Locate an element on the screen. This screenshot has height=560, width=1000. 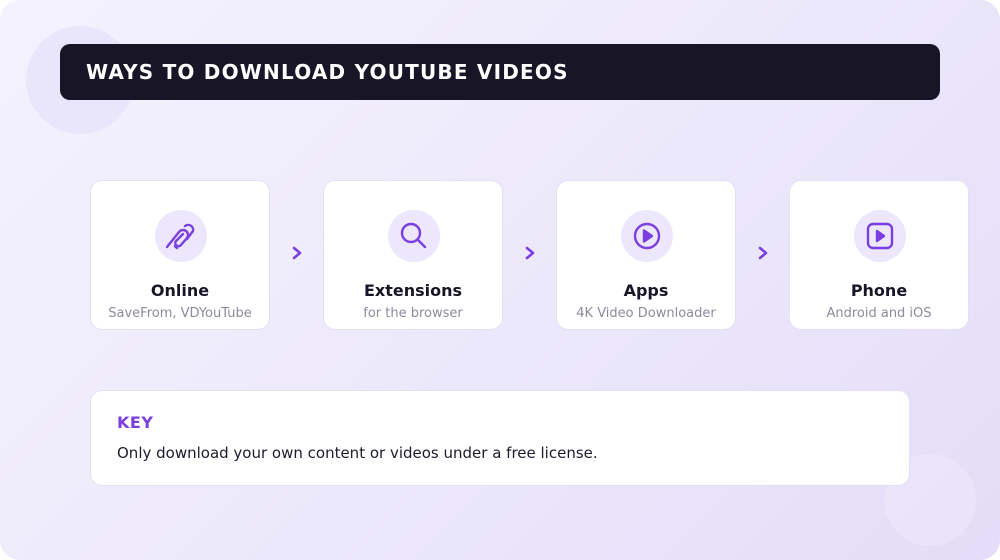
key-title: KEY is located at coordinates (135, 422).